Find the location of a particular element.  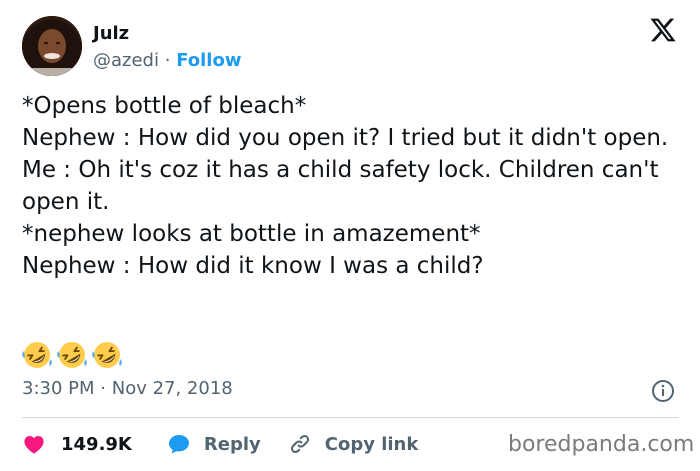

tweet-line: *Opens bottle of bleach* is located at coordinates (164, 106).